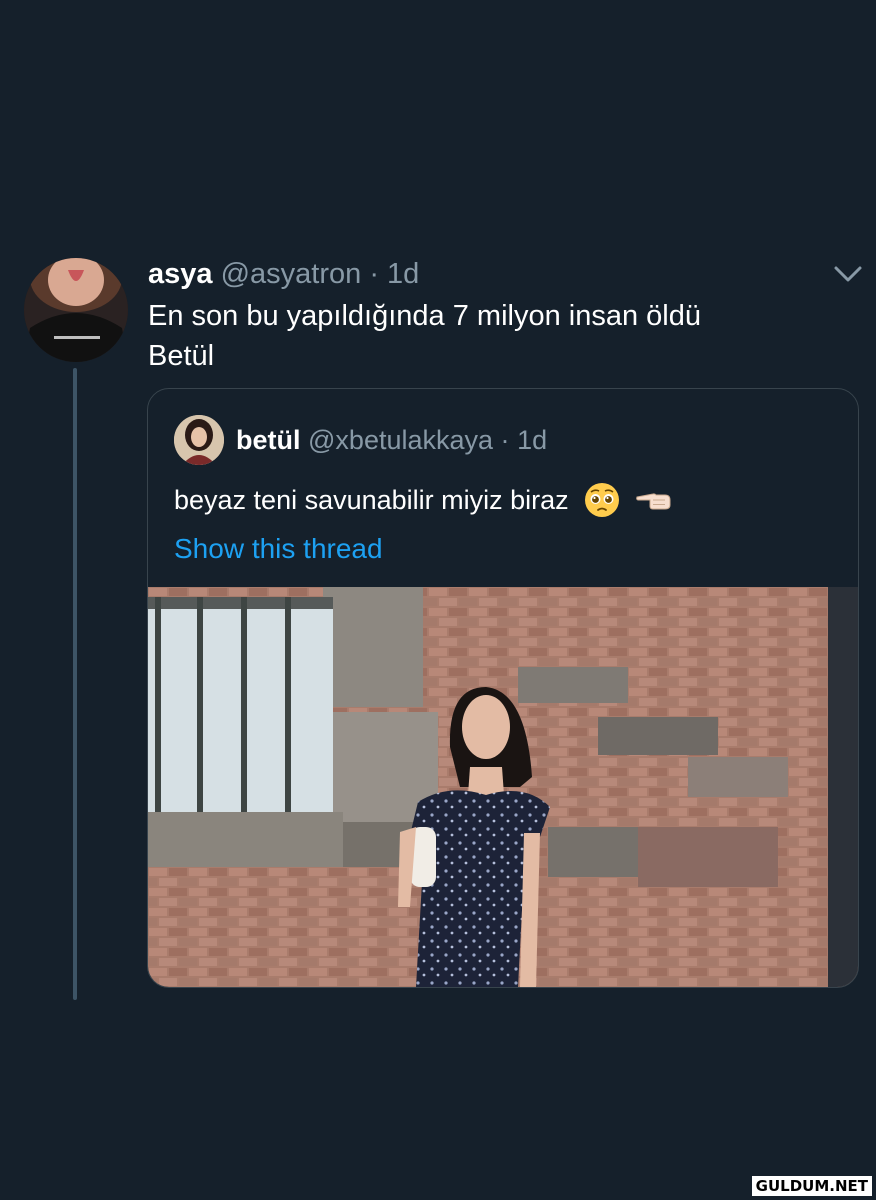 Image resolution: width=876 pixels, height=1200 pixels. I want to click on tweet-timestamp: 1d, so click(403, 274).